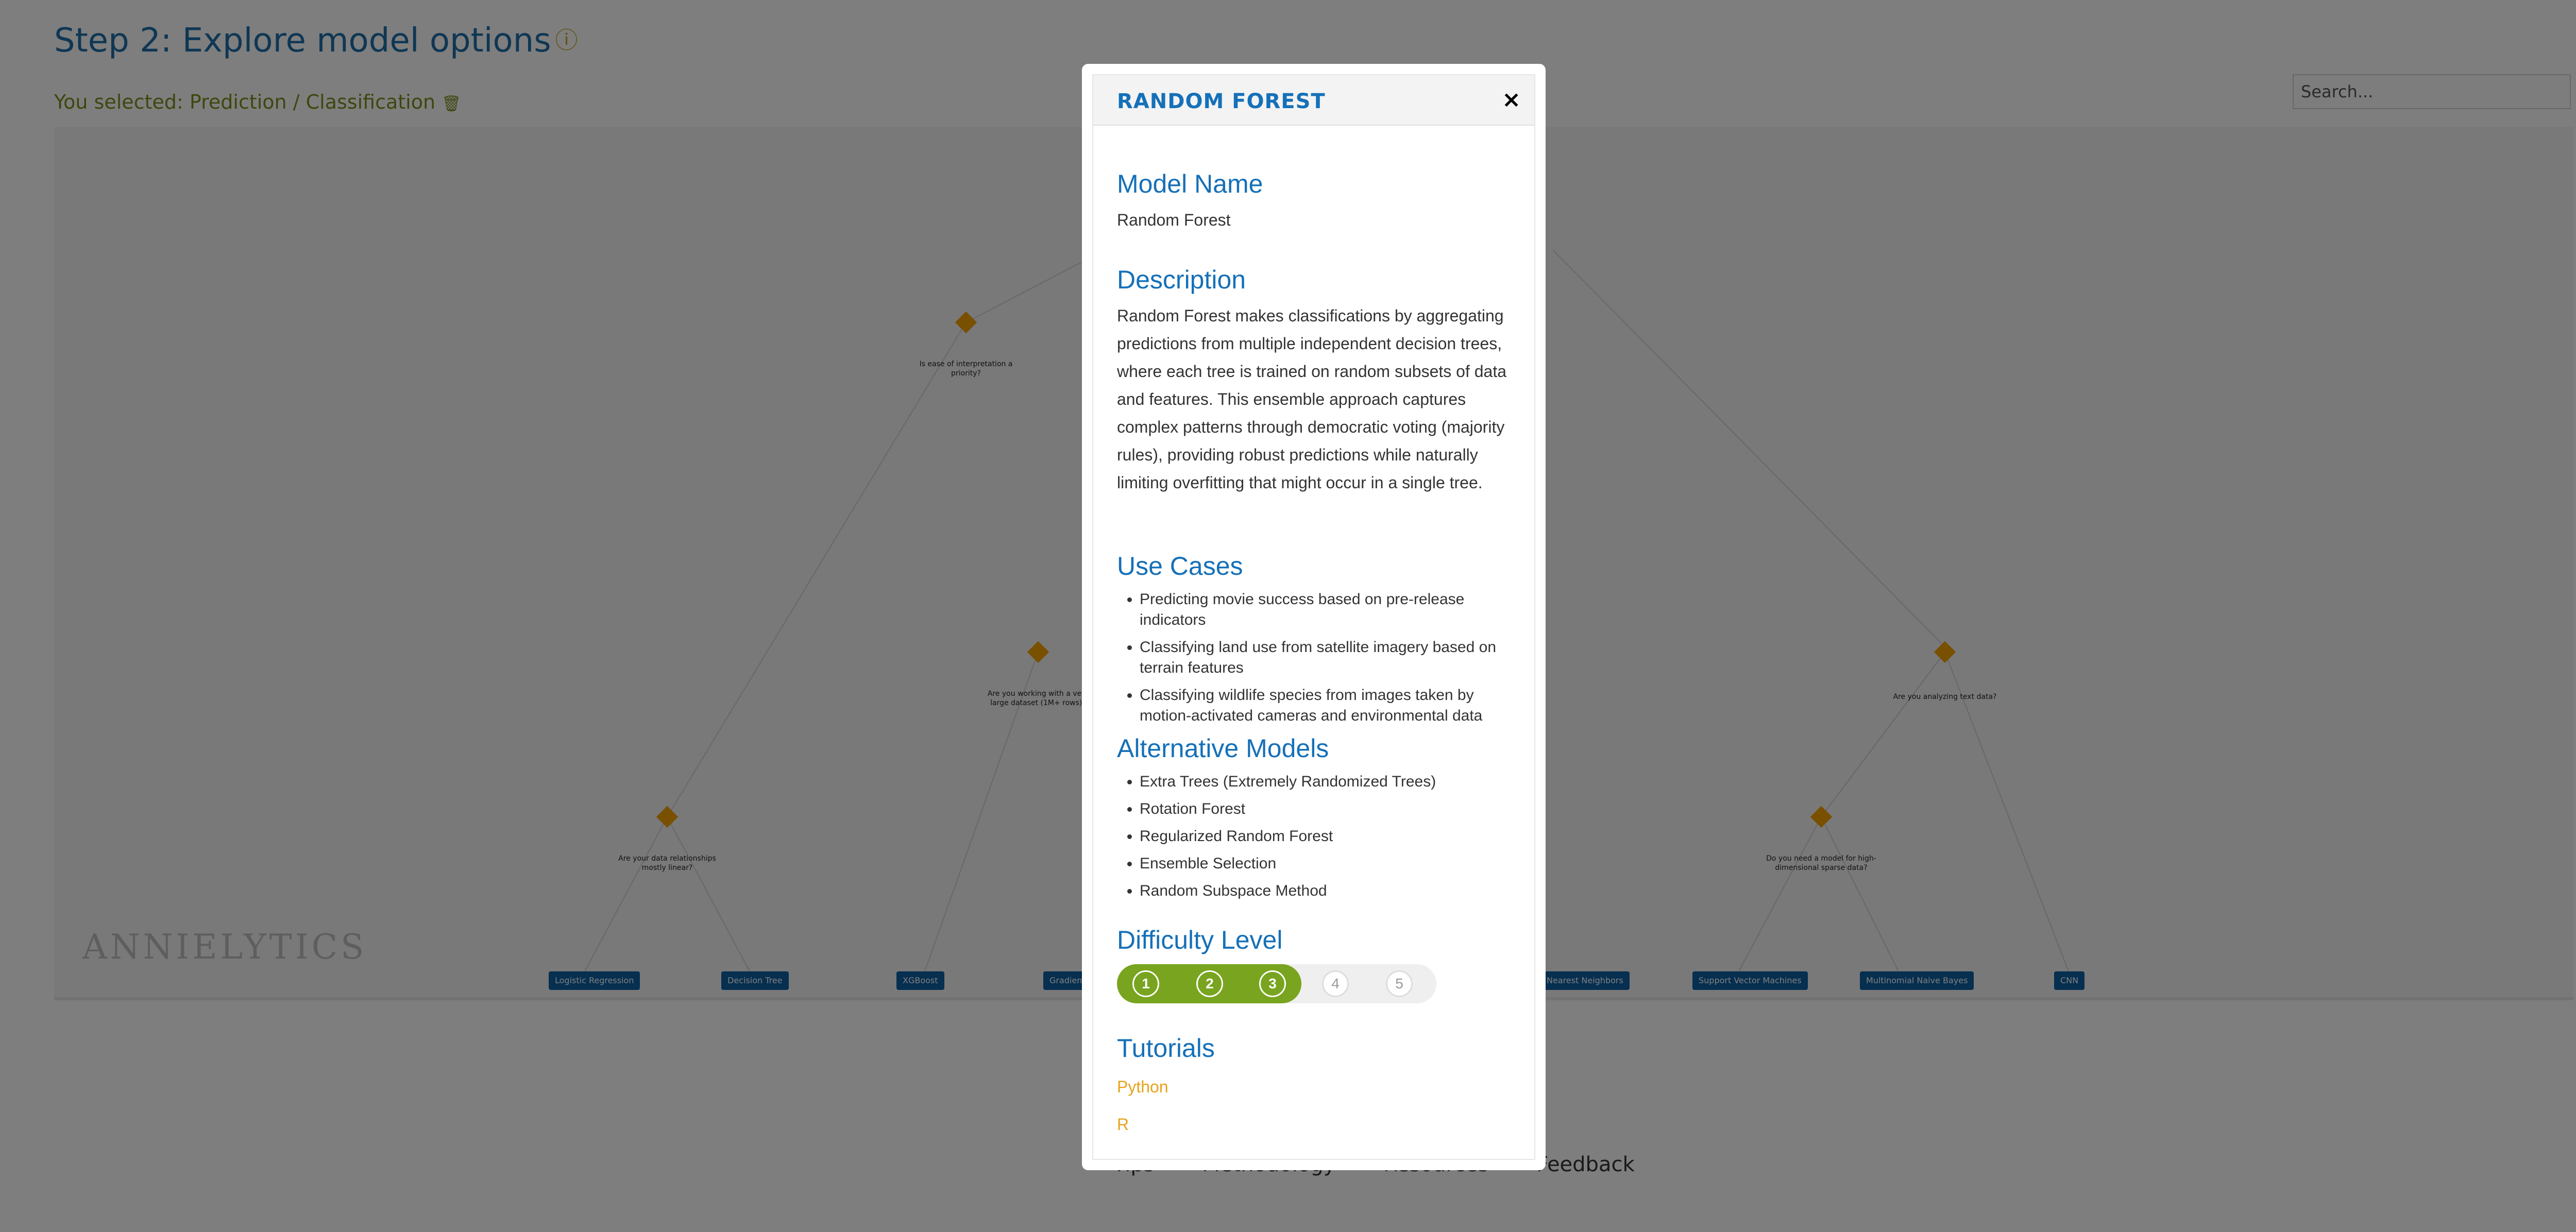 Image resolution: width=2576 pixels, height=1232 pixels. I want to click on list-item: Rotation Forest, so click(1334, 809).